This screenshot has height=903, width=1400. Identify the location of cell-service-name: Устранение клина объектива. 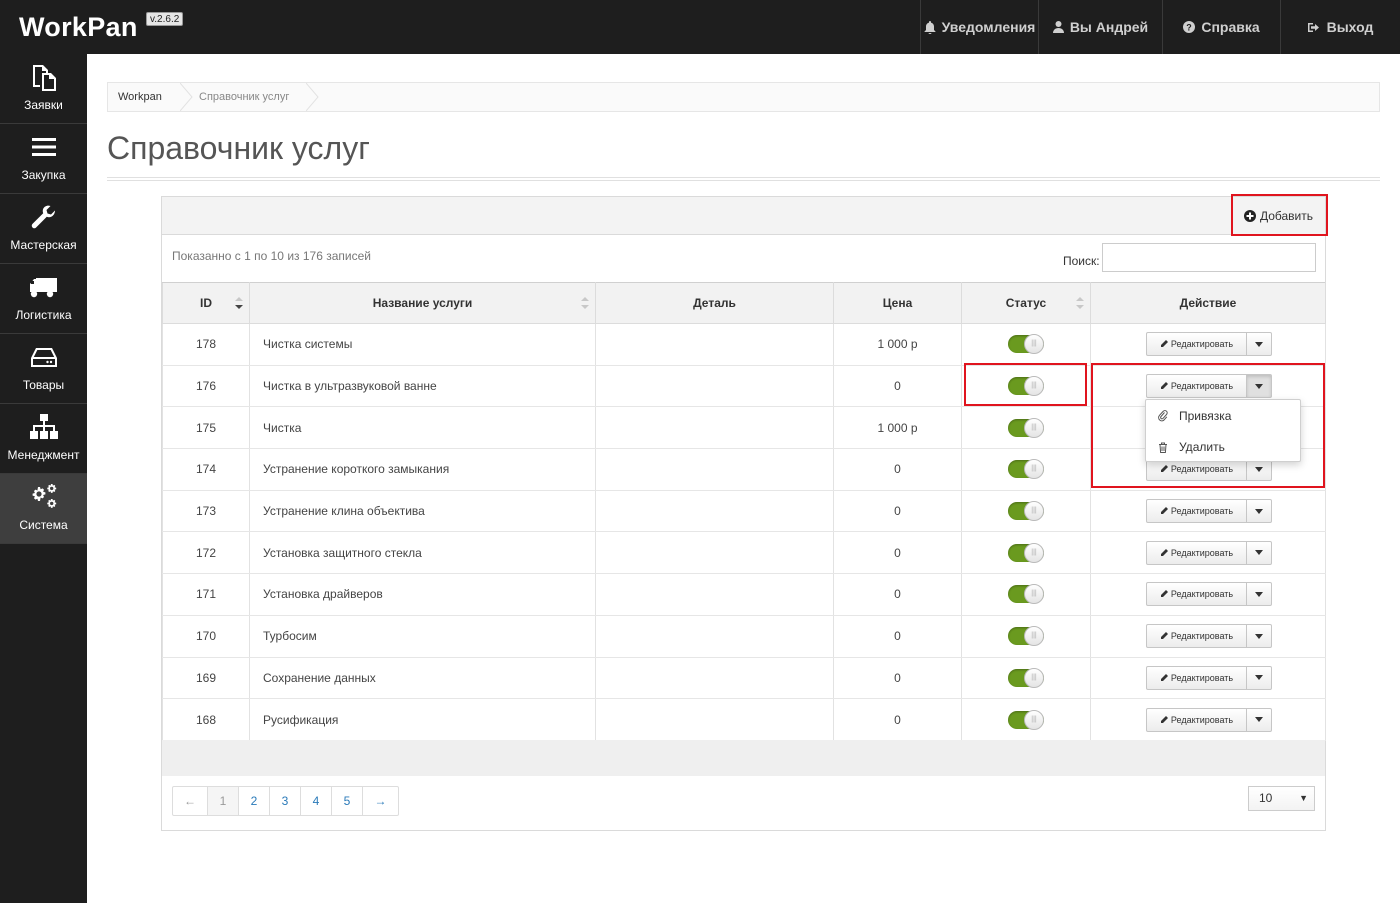
(422, 511).